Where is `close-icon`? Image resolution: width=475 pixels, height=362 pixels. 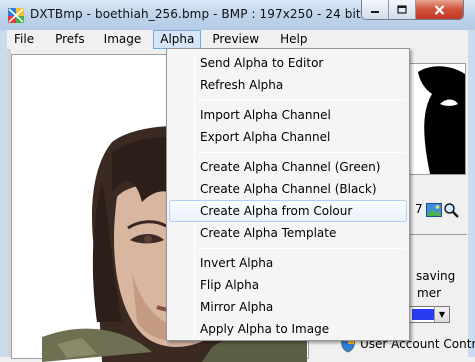
close-icon is located at coordinates (439, 9).